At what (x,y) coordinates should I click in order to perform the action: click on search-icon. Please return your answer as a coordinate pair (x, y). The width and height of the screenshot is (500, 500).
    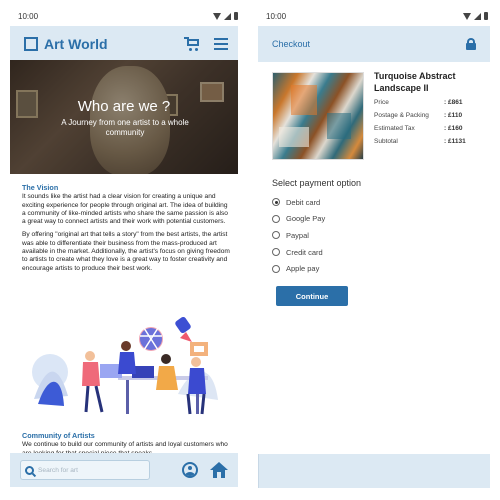
    Looking at the image, I should click on (29, 470).